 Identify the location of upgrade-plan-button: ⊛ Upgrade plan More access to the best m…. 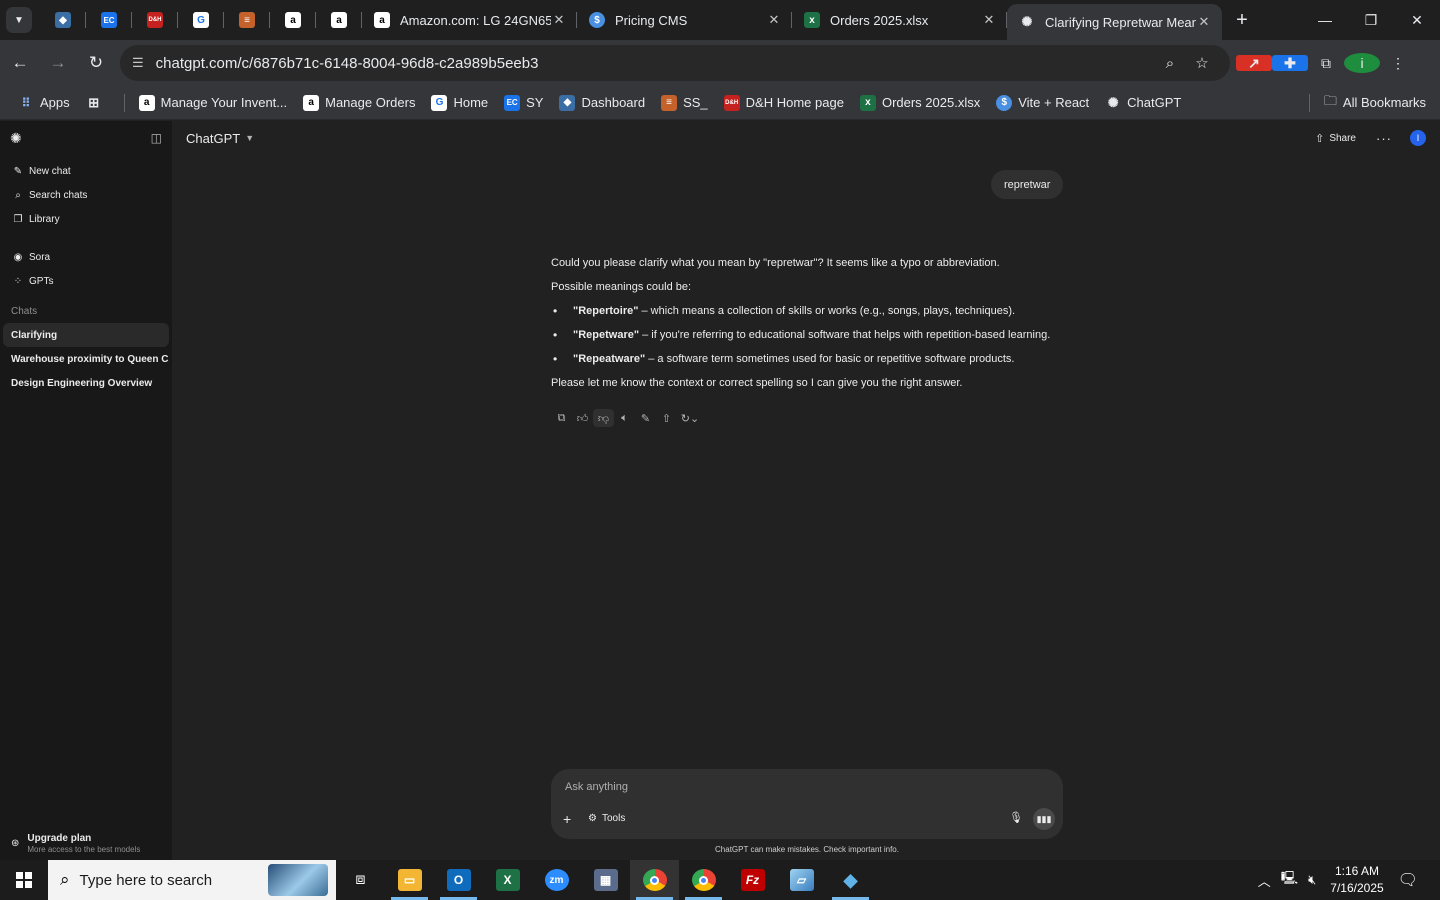
(75, 843).